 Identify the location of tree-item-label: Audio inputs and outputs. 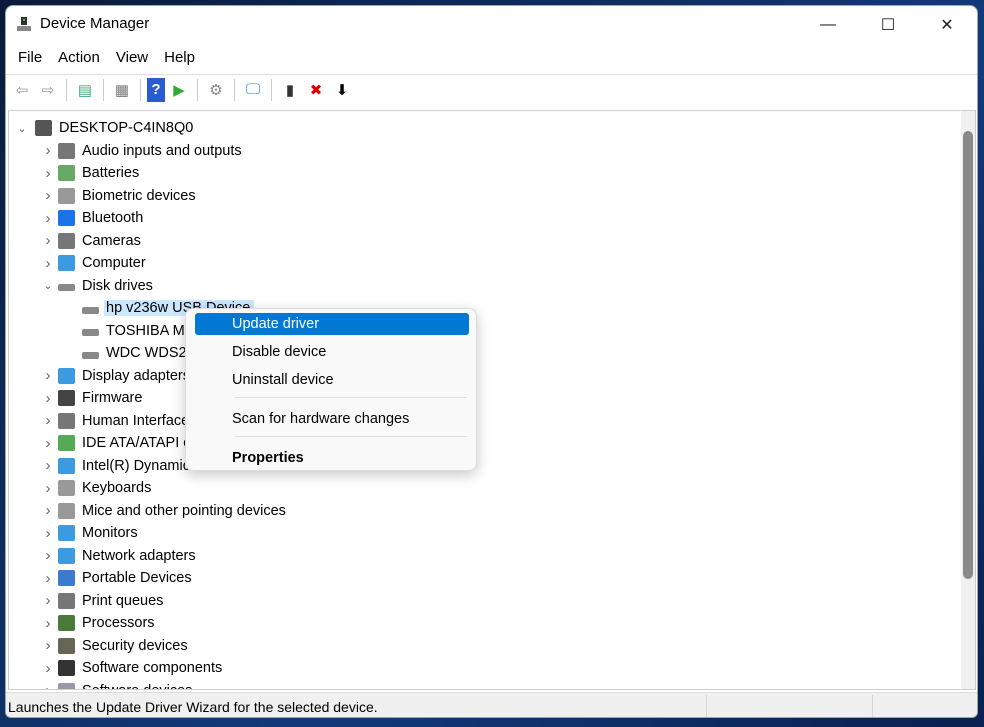
(162, 150).